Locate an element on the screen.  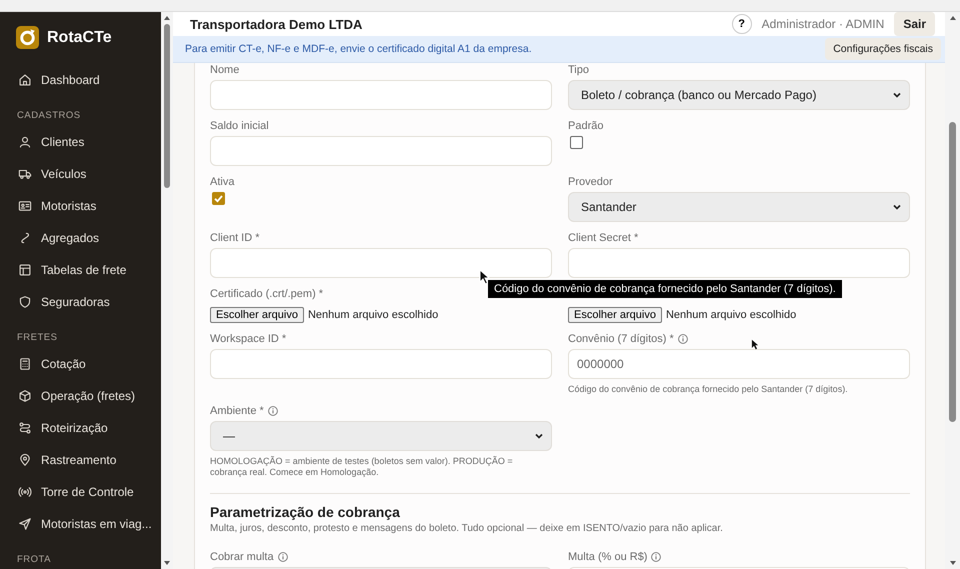
send-icon is located at coordinates (25, 524).